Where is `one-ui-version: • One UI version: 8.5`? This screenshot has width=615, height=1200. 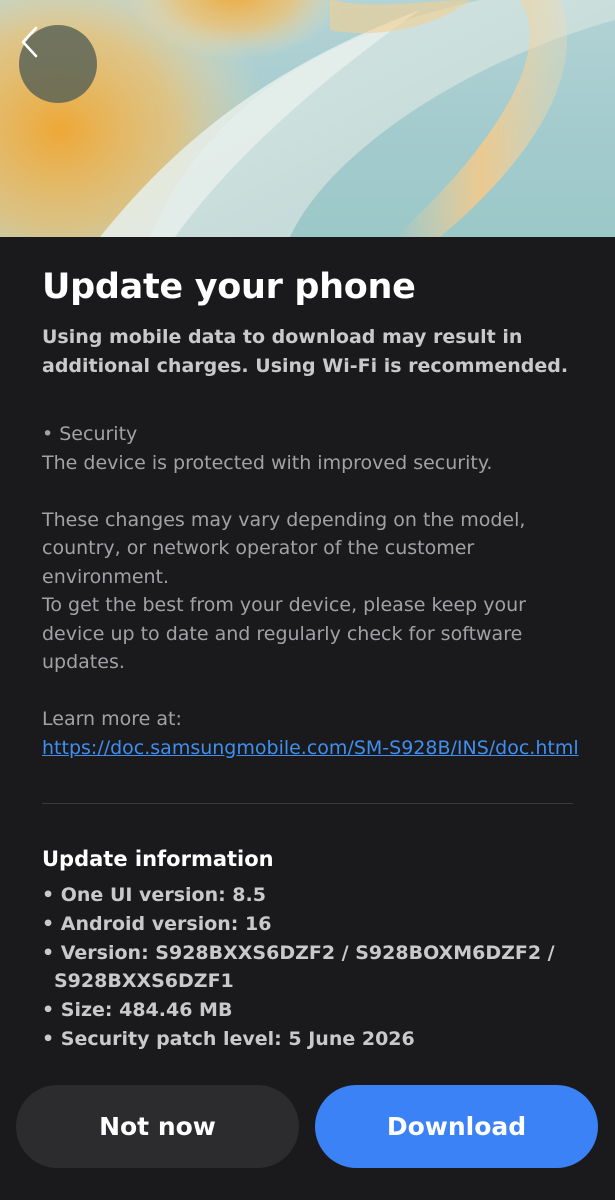 one-ui-version: • One UI version: 8.5 is located at coordinates (154, 895).